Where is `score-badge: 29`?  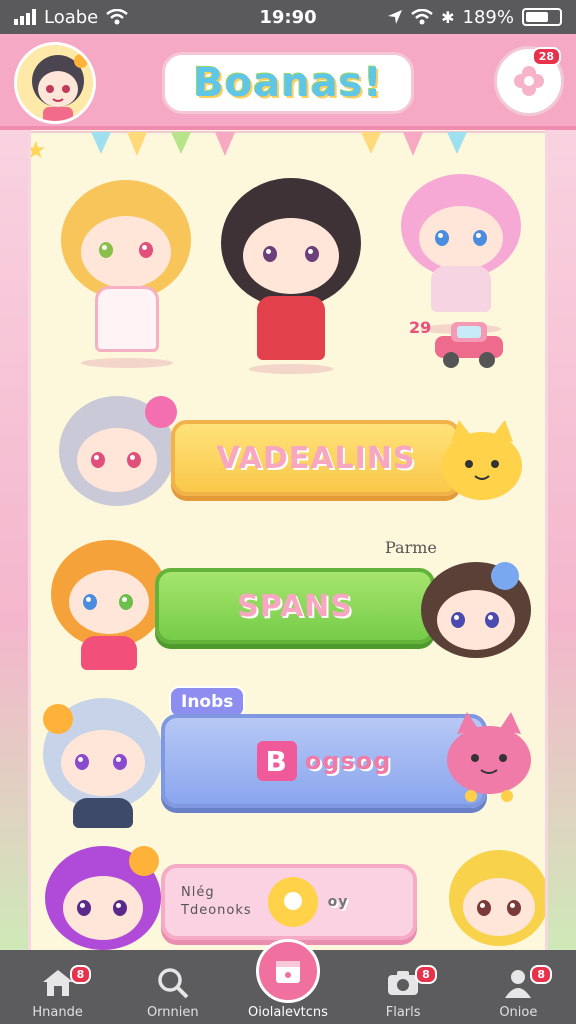
score-badge: 29 is located at coordinates (420, 327).